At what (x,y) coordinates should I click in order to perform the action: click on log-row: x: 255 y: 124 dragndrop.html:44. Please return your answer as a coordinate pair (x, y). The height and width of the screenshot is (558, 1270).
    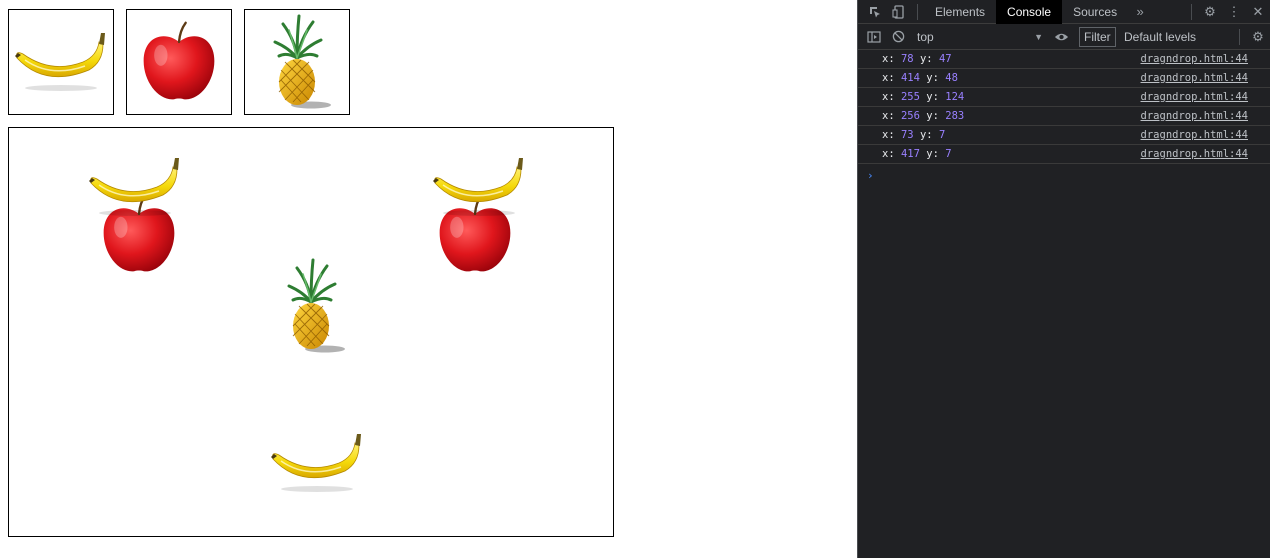
    Looking at the image, I should click on (1064, 97).